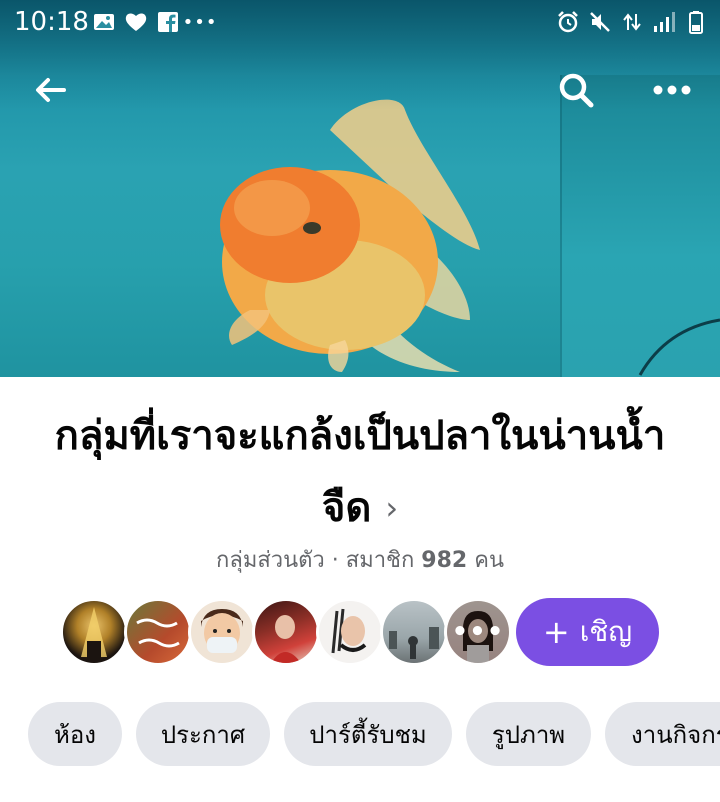 Image resolution: width=720 pixels, height=802 pixels. I want to click on arrow-left-icon, so click(51, 90).